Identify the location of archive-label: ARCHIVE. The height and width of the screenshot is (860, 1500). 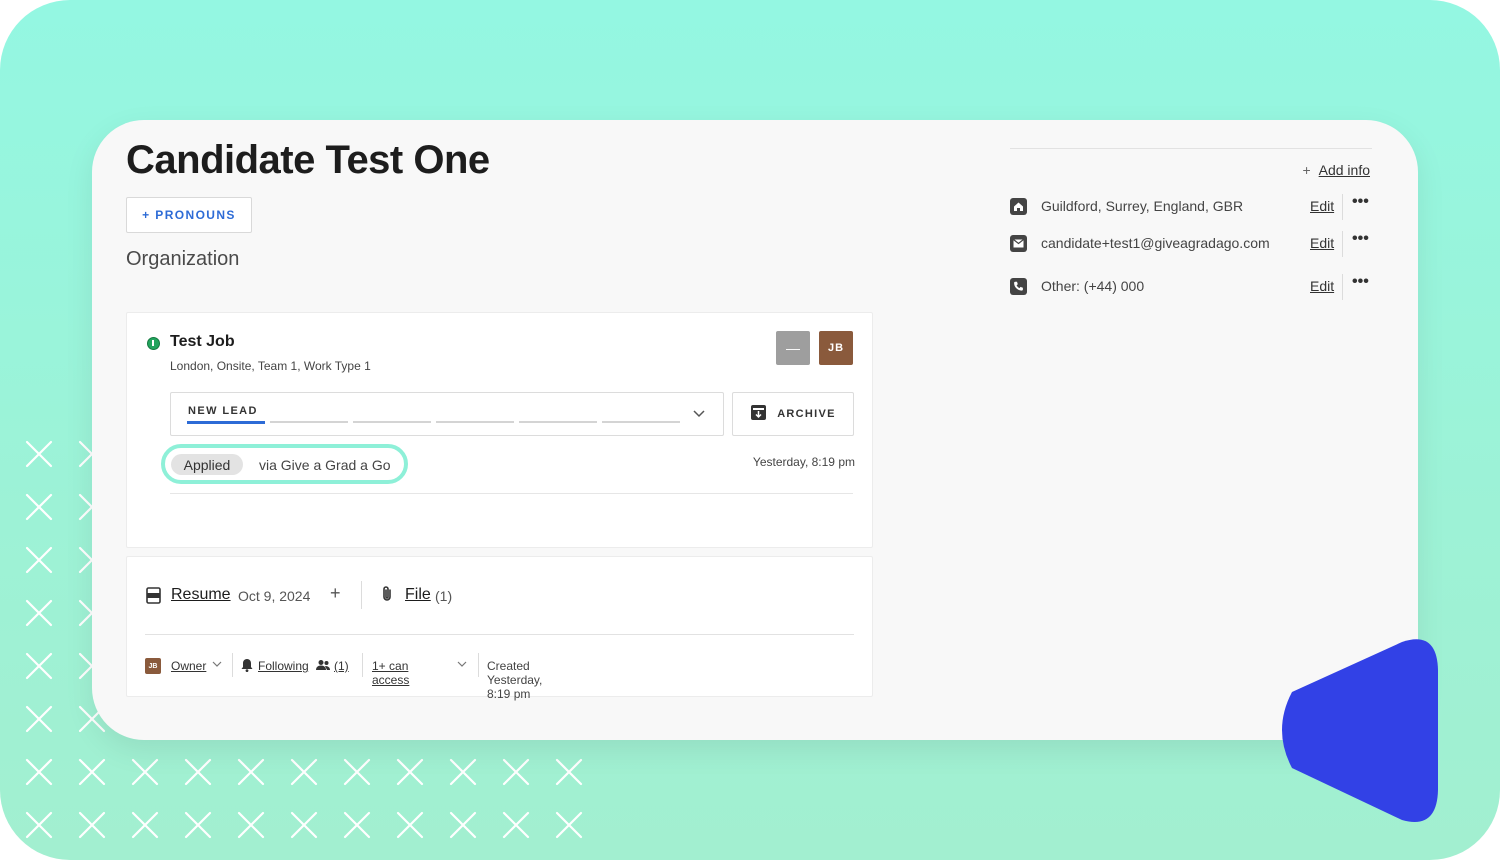
(806, 414).